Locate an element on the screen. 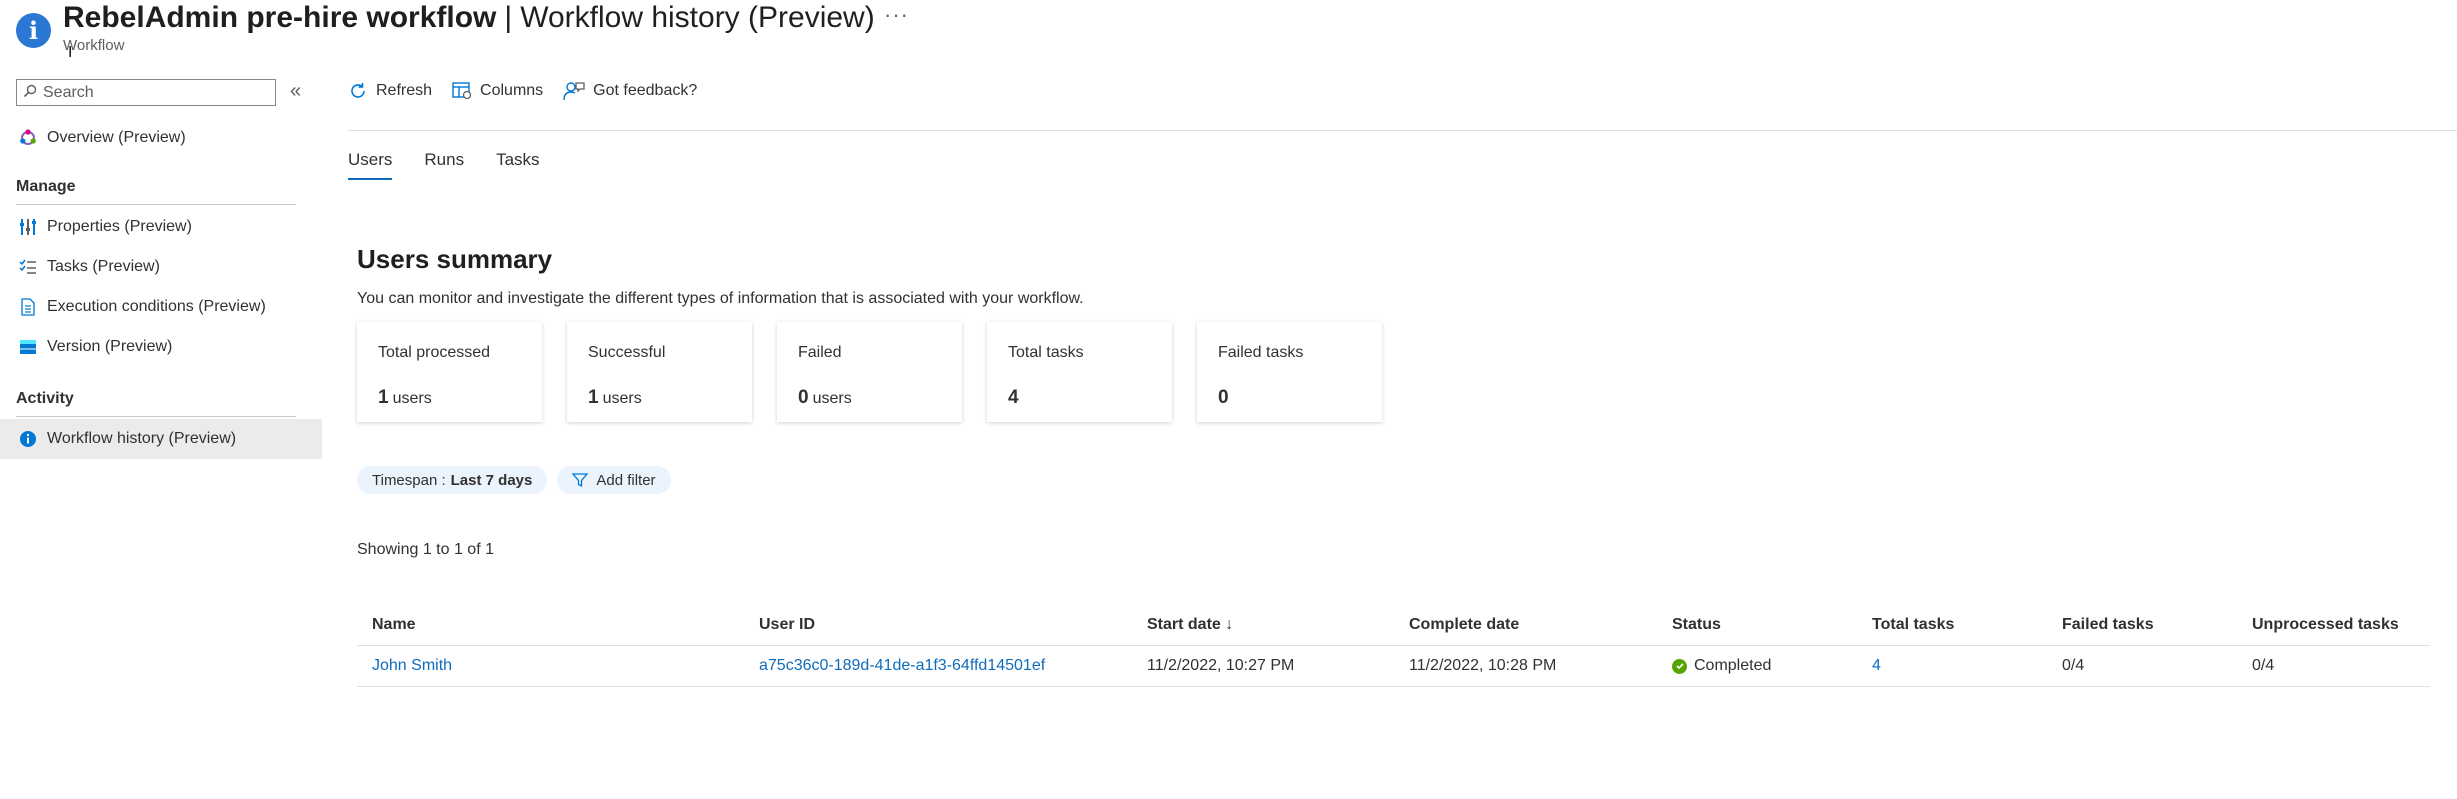 This screenshot has width=2457, height=799. card-label: Total processed is located at coordinates (434, 352).